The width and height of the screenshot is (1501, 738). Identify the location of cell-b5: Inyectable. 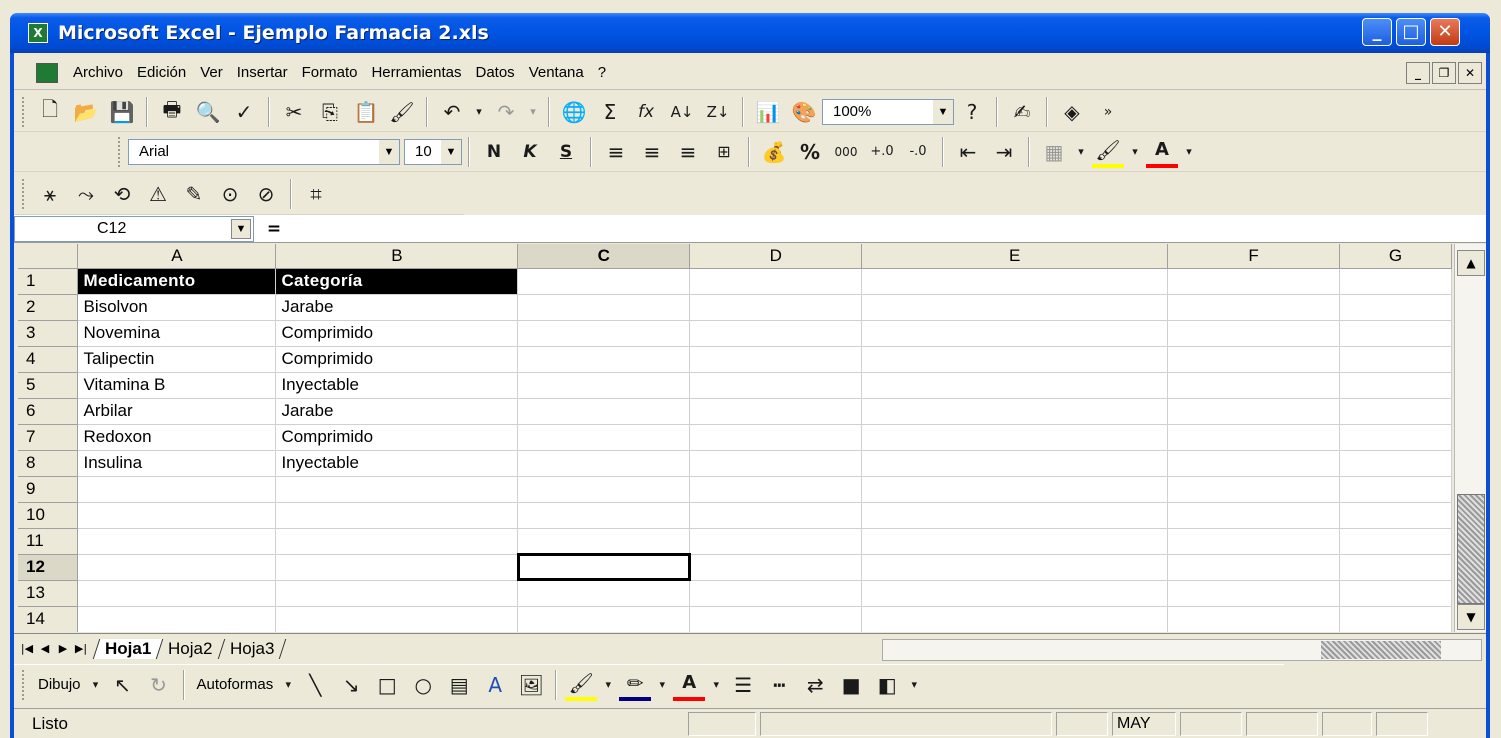
(397, 385).